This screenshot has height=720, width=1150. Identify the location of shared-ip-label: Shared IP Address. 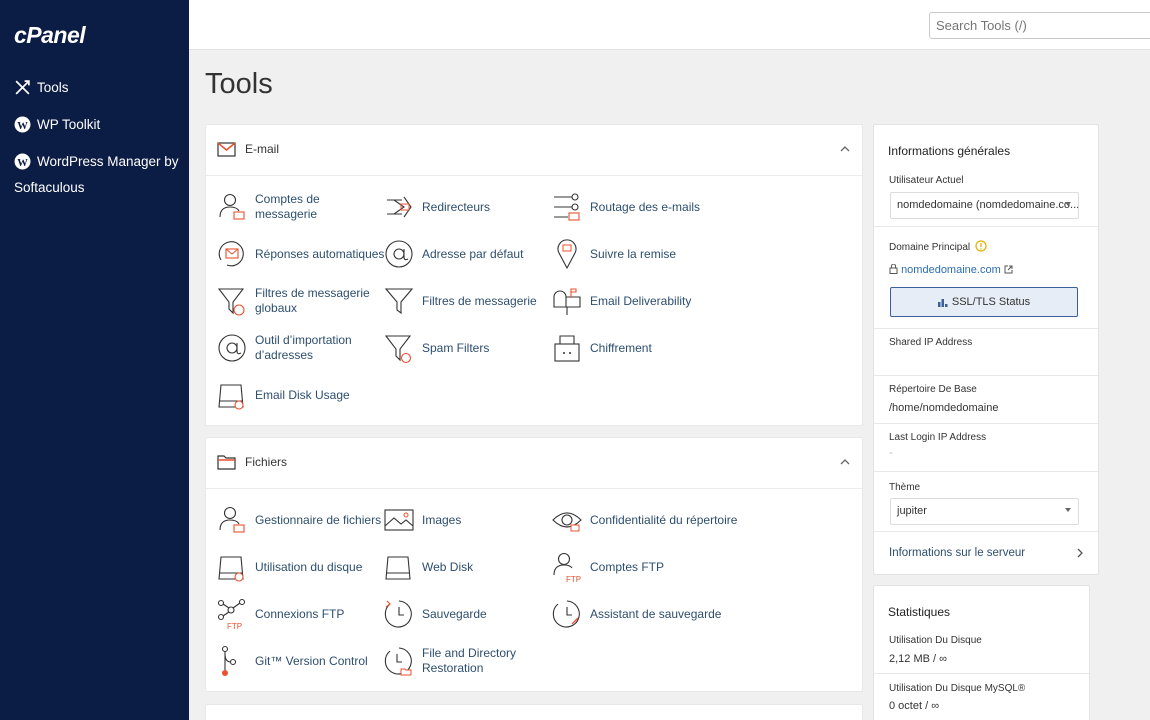
(931, 342).